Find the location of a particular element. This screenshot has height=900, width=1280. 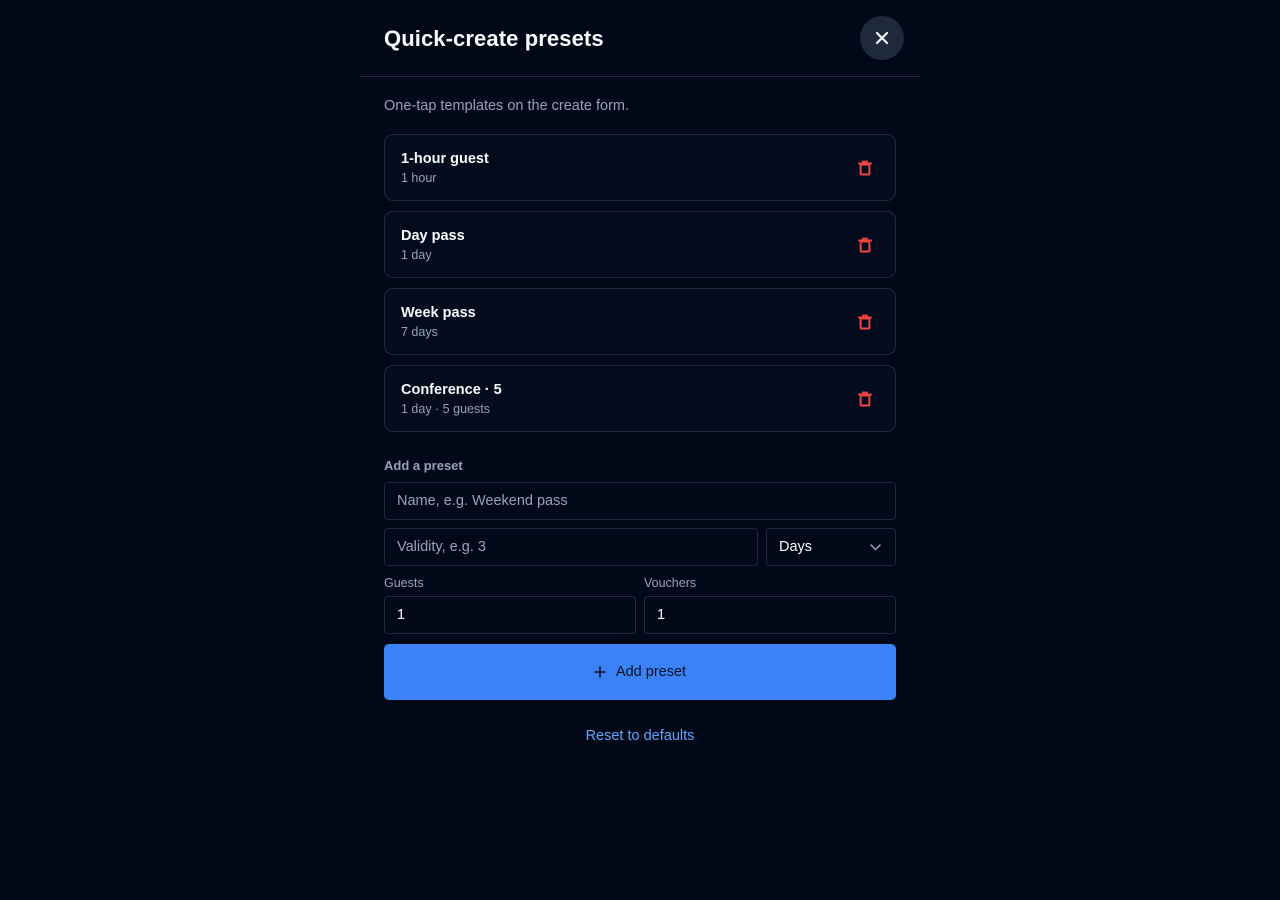

preset-item: Week pass 7 days is located at coordinates (640, 321).